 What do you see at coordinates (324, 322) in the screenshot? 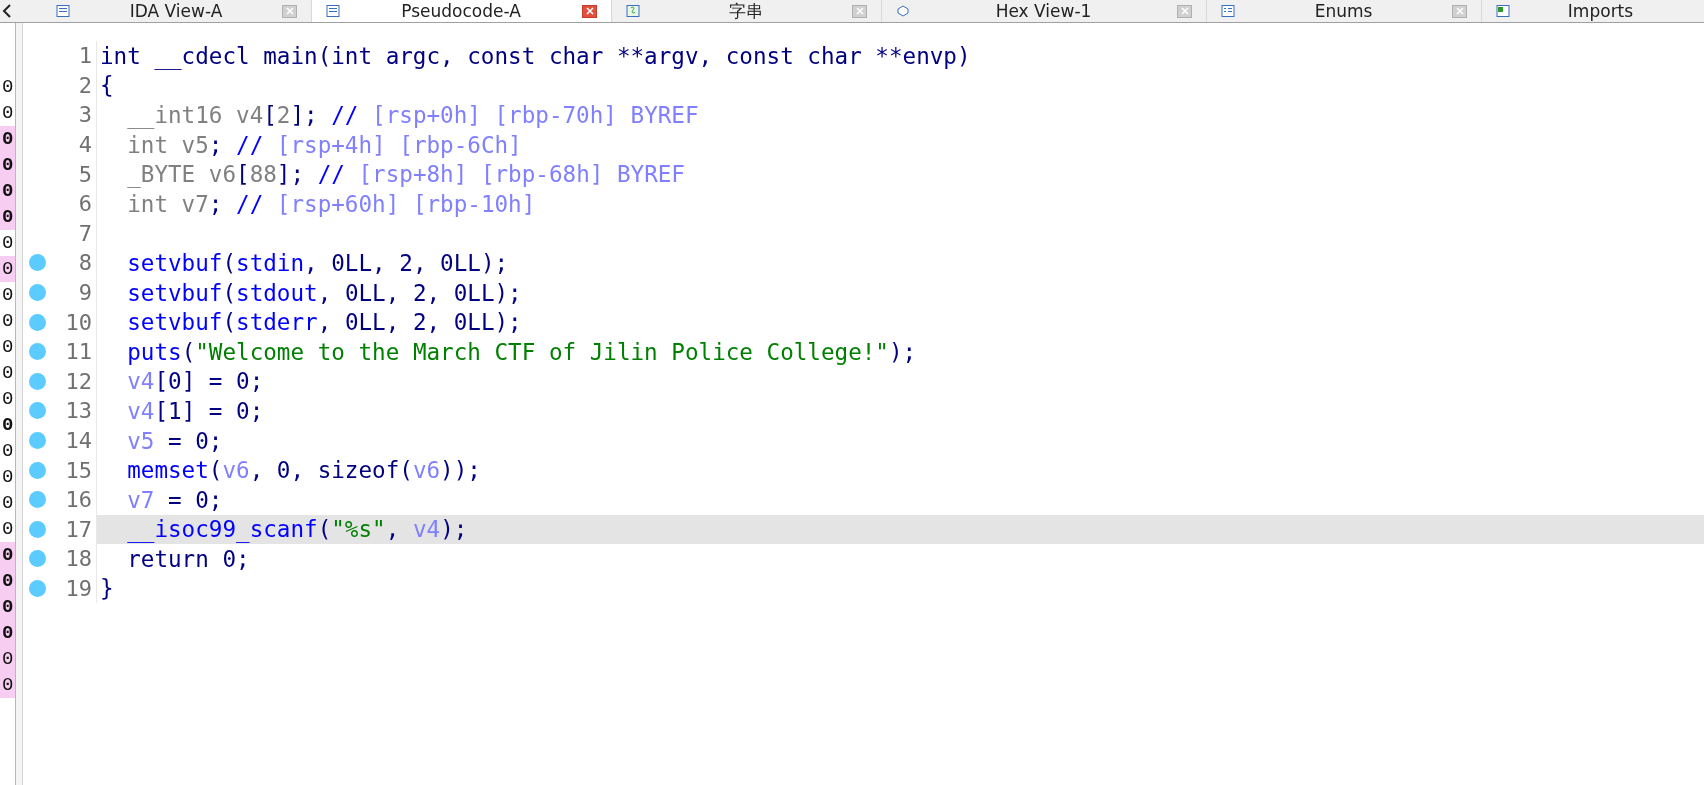
I see `code-line: setvbuf(stderr, 0LL, 2, 0LL);` at bounding box center [324, 322].